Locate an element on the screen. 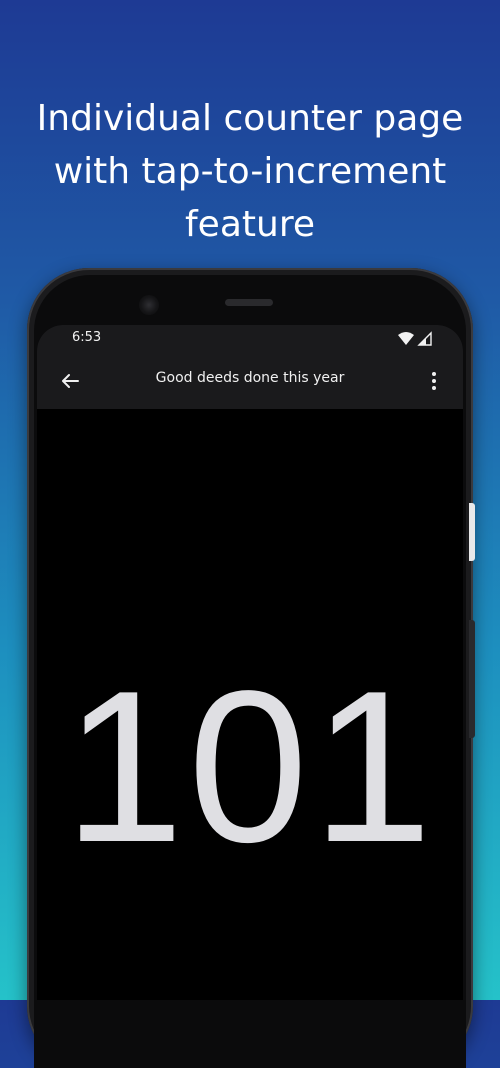 This screenshot has height=1068, width=500. counter-title: Good deeds done this year is located at coordinates (250, 378).